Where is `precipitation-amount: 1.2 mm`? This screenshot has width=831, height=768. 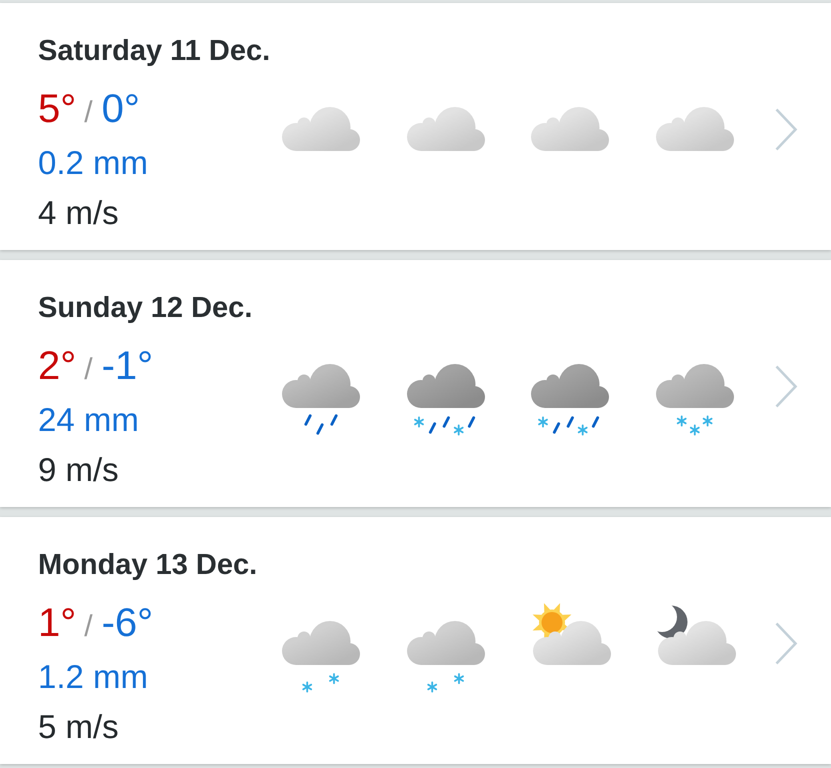 precipitation-amount: 1.2 mm is located at coordinates (93, 677).